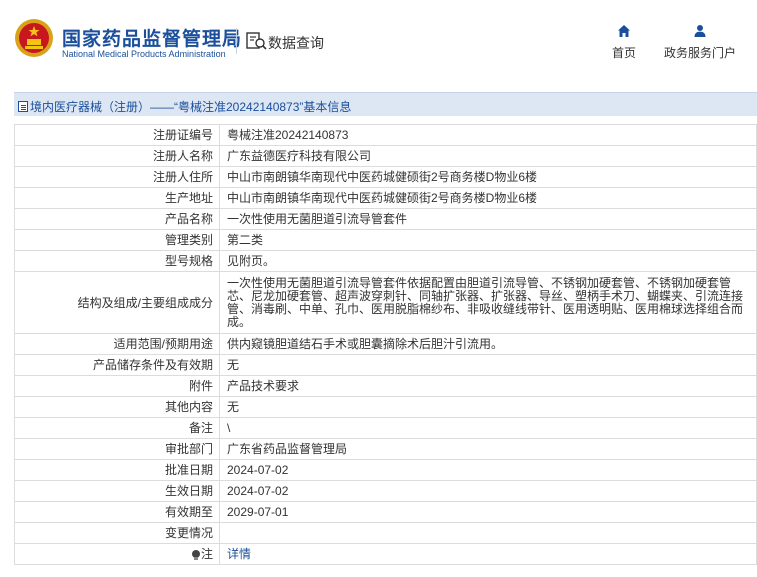  What do you see at coordinates (117, 512) in the screenshot?
I see `field-label: 有效期至` at bounding box center [117, 512].